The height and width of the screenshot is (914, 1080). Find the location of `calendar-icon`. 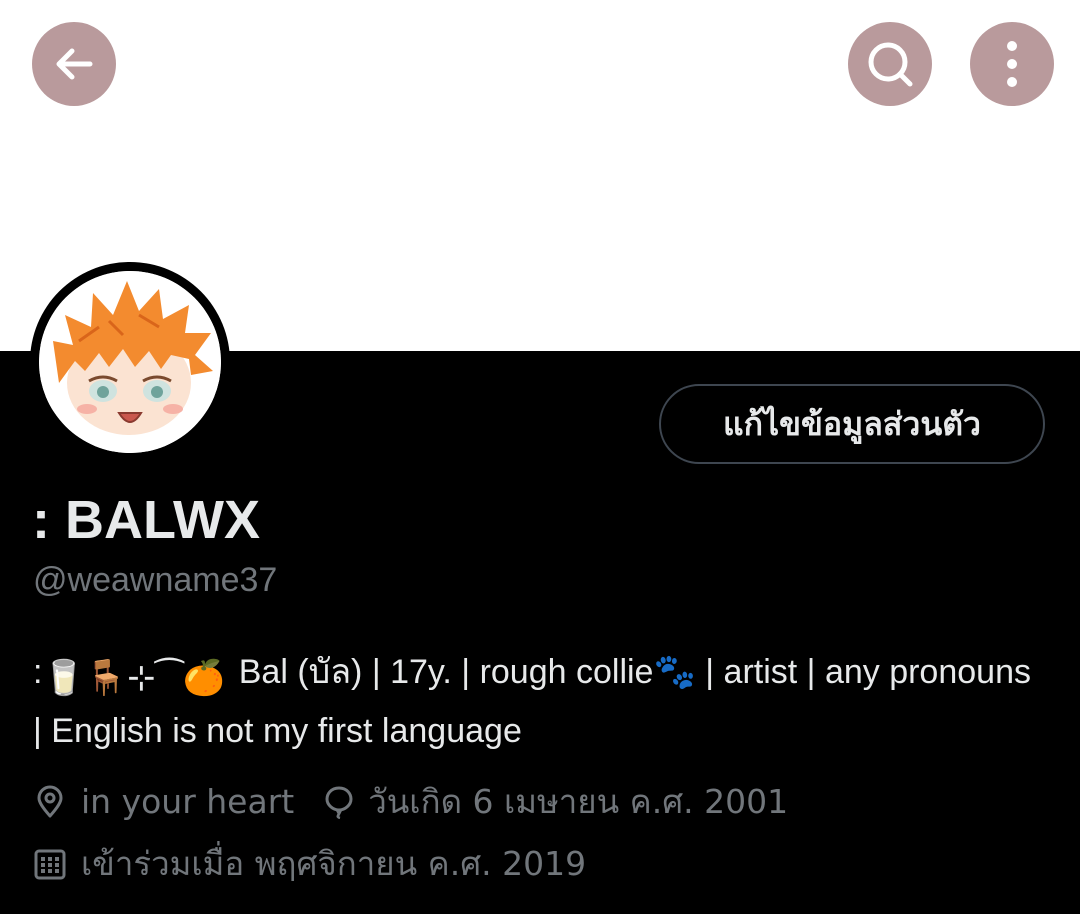

calendar-icon is located at coordinates (50, 864).